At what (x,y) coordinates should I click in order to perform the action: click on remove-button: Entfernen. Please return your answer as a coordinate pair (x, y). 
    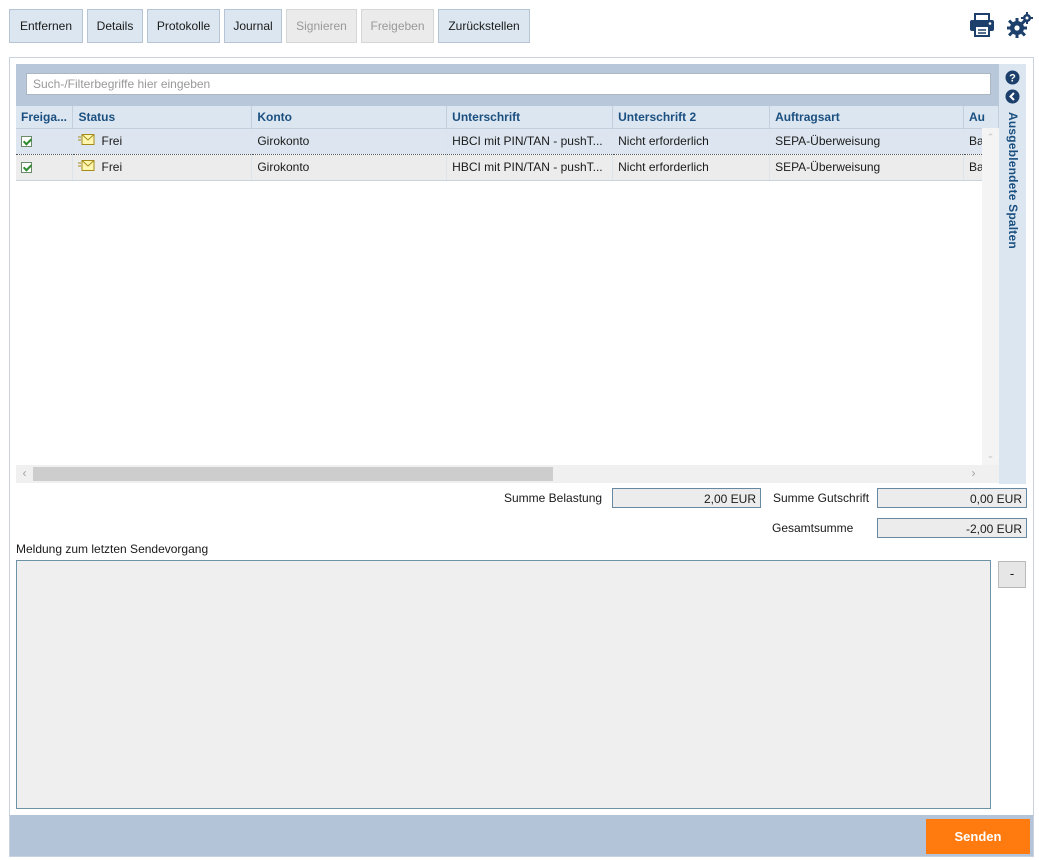
    Looking at the image, I should click on (46, 26).